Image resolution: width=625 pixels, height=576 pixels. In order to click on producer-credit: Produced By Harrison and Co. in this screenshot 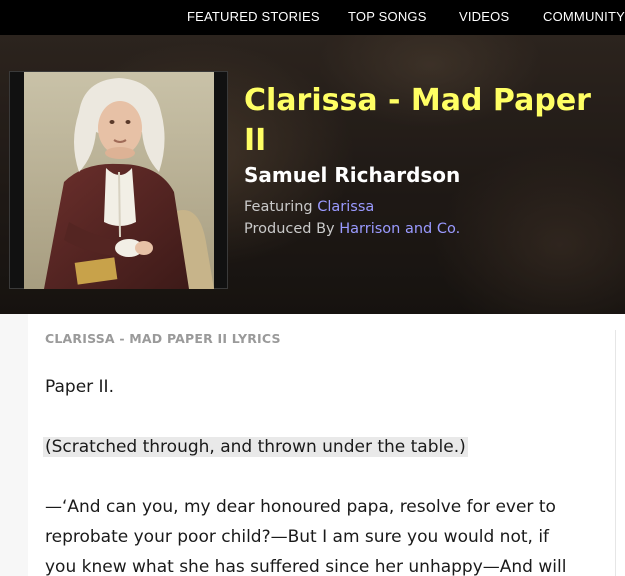, I will do `click(352, 229)`.